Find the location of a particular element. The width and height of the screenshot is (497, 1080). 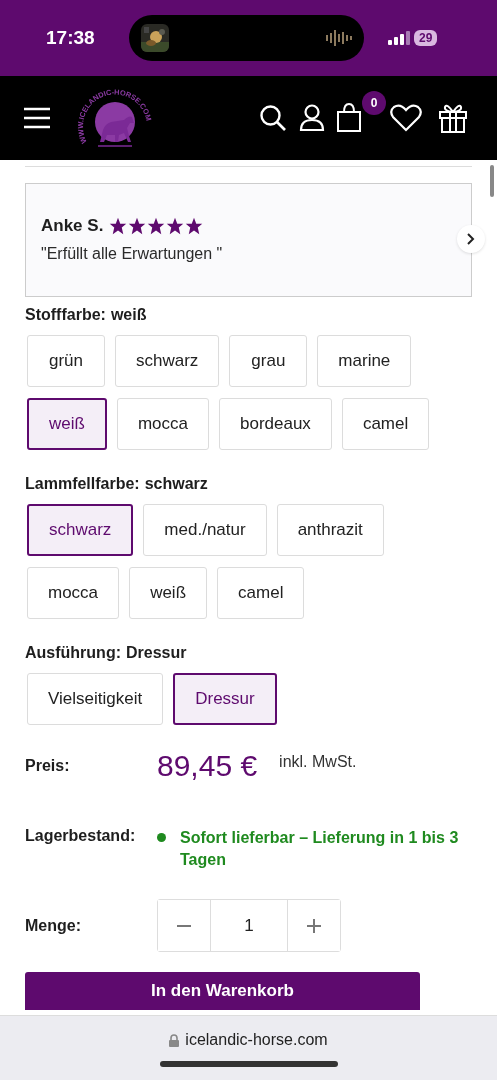

option-swatch: bordeaux is located at coordinates (275, 424).